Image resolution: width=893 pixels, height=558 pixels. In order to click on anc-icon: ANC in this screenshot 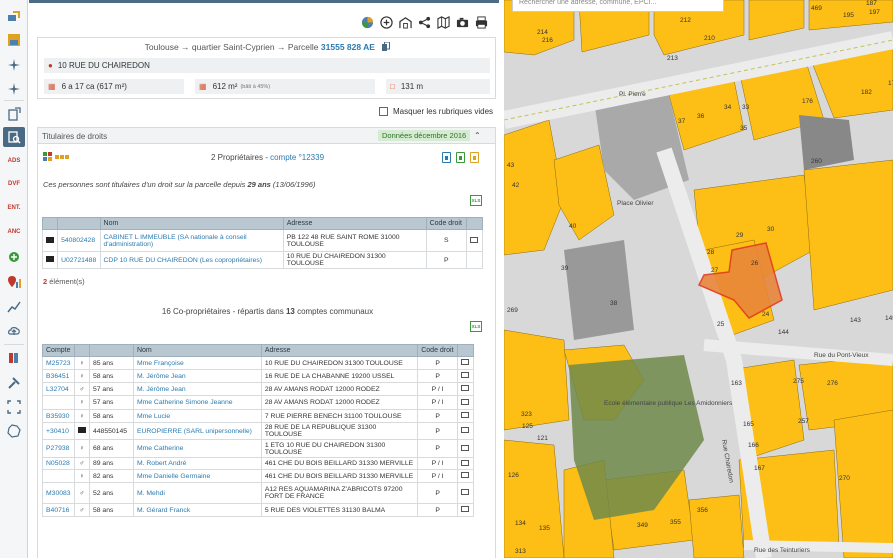, I will do `click(14, 232)`.